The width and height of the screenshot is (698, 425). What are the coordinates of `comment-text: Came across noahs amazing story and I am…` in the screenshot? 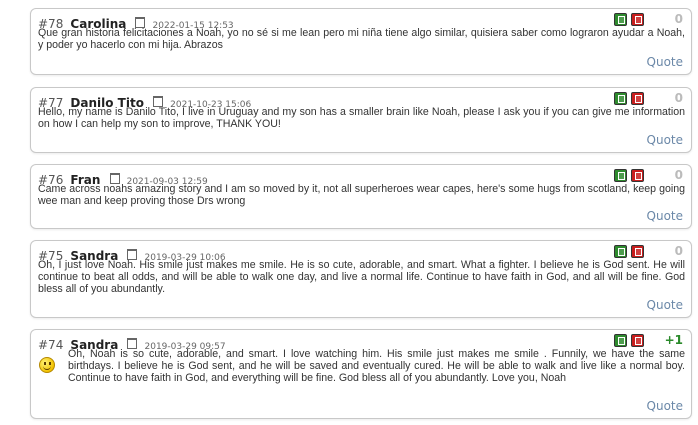 It's located at (361, 195).